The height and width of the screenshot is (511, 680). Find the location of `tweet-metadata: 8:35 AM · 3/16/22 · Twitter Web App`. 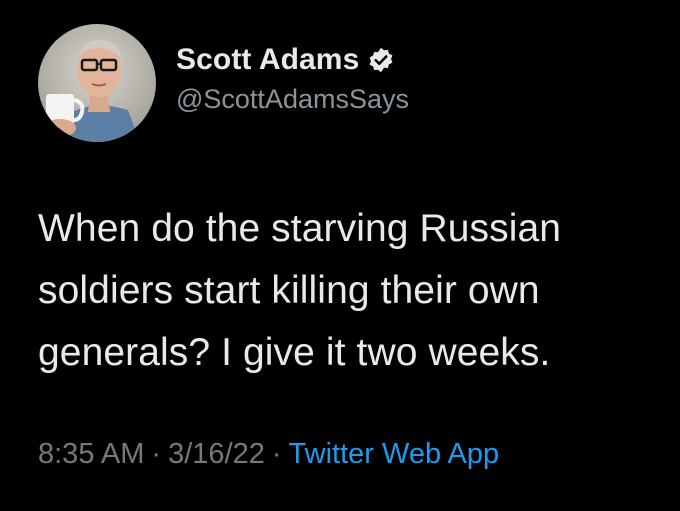

tweet-metadata: 8:35 AM · 3/16/22 · Twitter Web App is located at coordinates (268, 454).